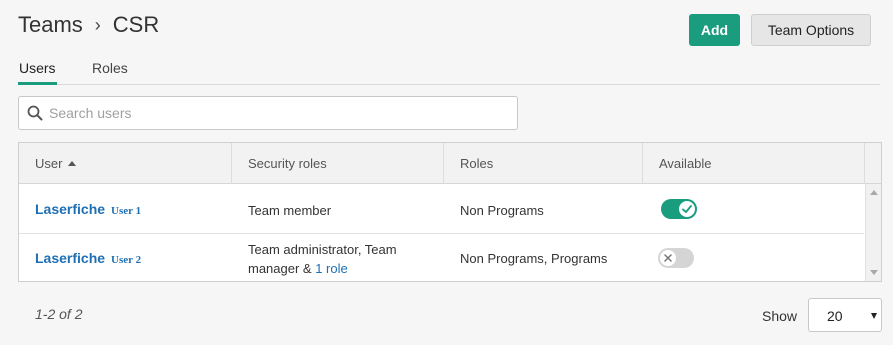 The width and height of the screenshot is (893, 345). I want to click on tab-users: Users, so click(37, 72).